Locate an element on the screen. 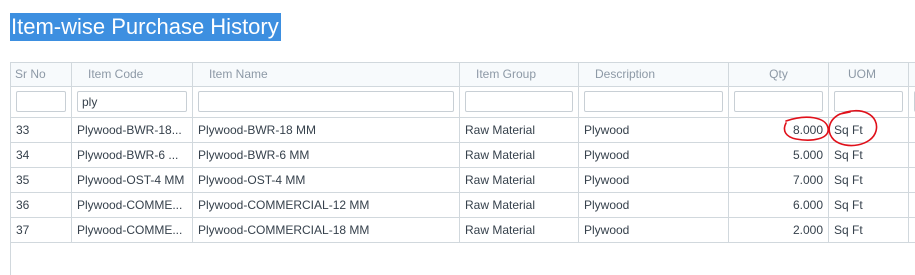  column-header-description: Description is located at coordinates (654, 75).